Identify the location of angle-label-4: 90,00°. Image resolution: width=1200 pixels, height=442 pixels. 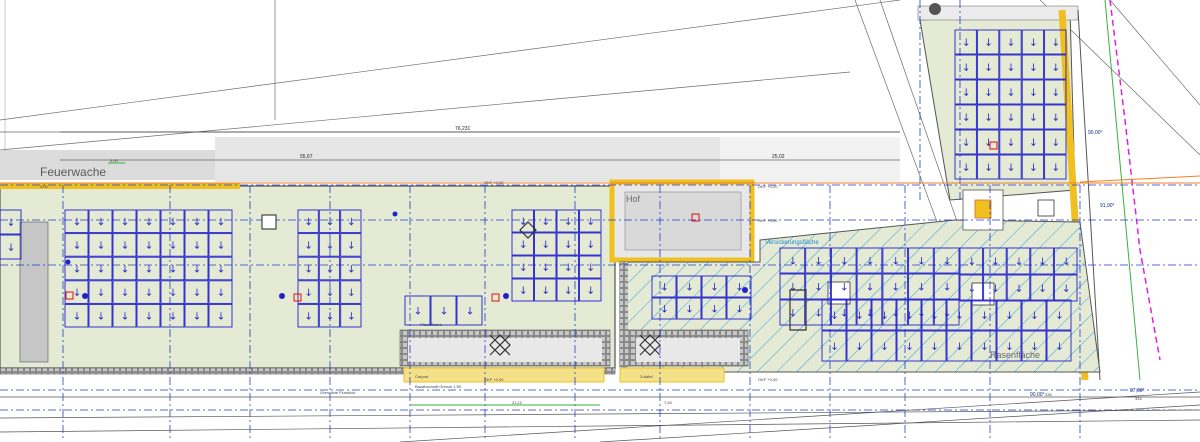
(1037, 395).